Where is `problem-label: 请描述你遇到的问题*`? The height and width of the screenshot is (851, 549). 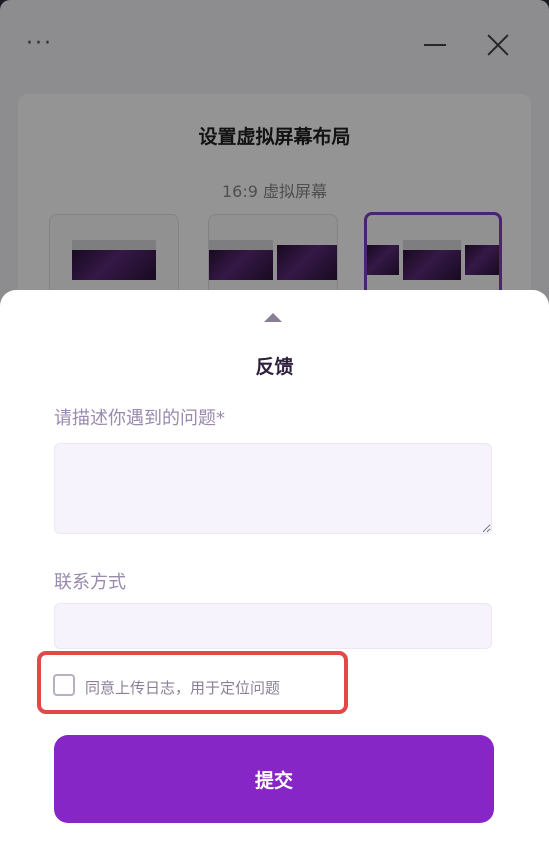 problem-label: 请描述你遇到的问题* is located at coordinates (139, 418).